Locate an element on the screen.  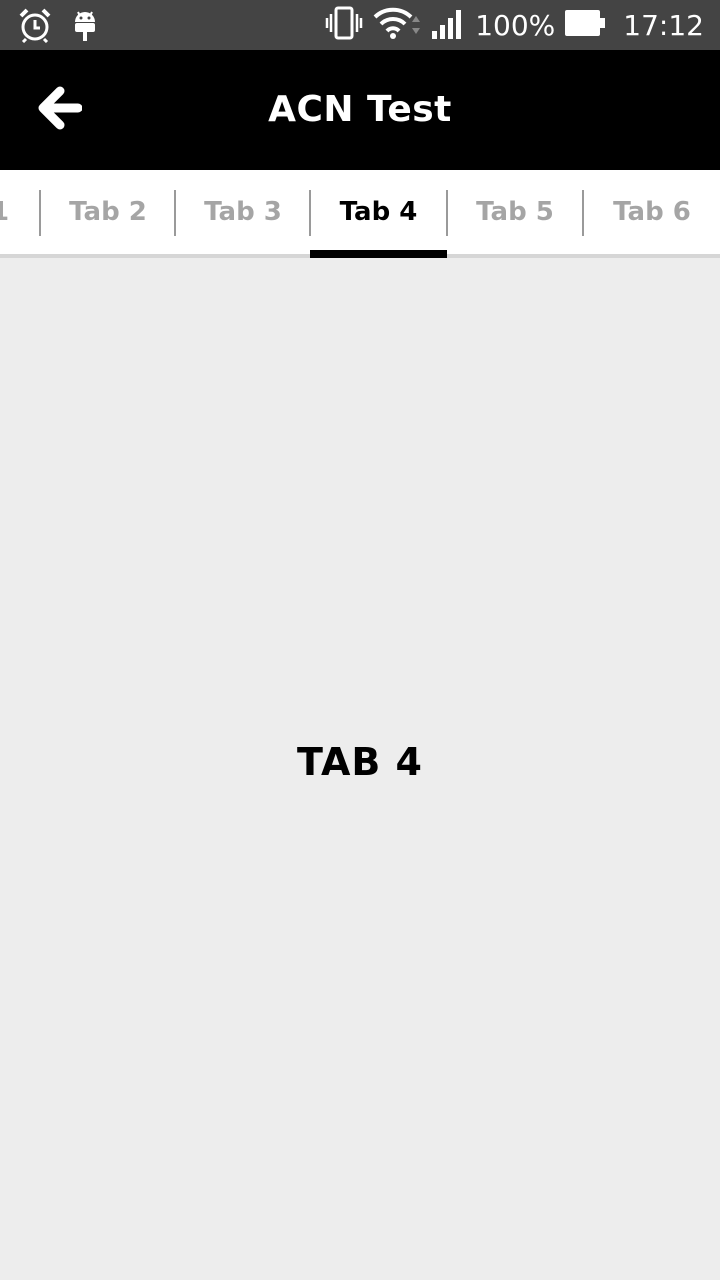
status-icons-right: 100% 17:12 is located at coordinates (514, 25).